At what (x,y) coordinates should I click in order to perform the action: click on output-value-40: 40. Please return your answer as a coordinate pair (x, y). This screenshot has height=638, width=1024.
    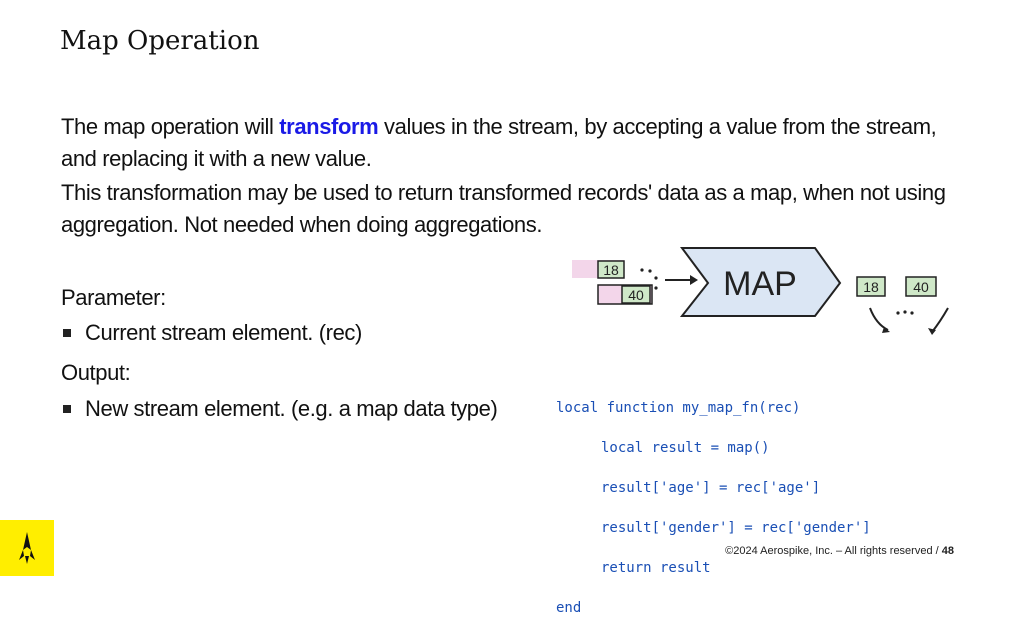
    Looking at the image, I should click on (921, 287).